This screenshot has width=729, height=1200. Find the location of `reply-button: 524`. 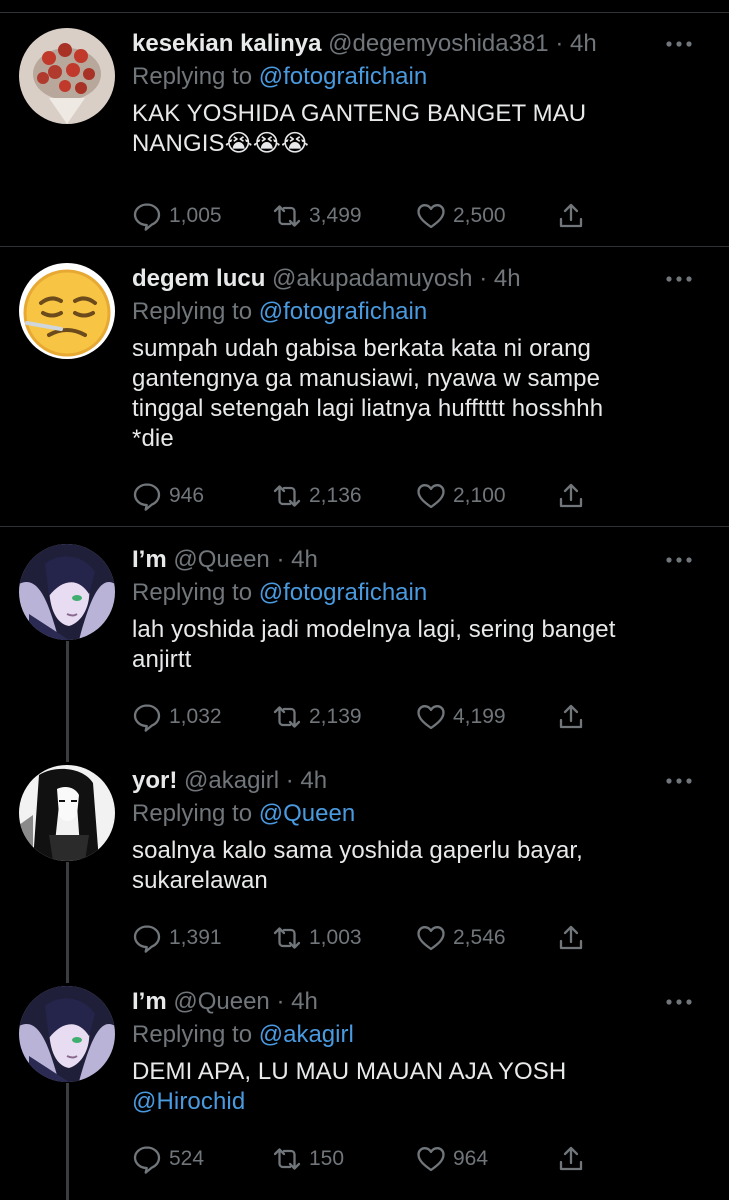

reply-button: 524 is located at coordinates (168, 1159).